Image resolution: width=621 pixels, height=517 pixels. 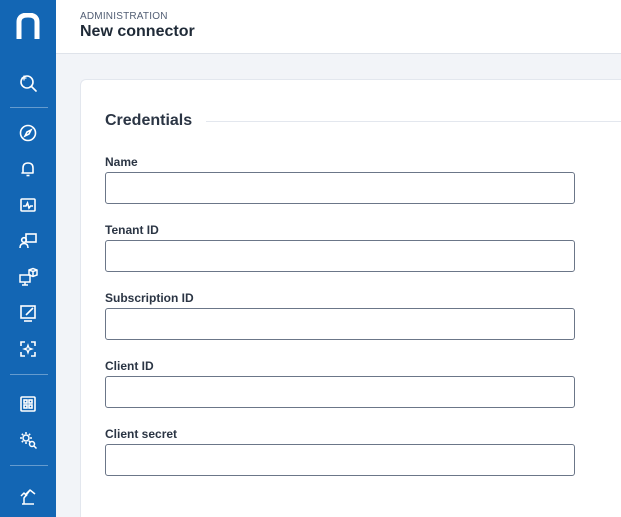 I want to click on activity-monitor-icon, so click(x=28, y=205).